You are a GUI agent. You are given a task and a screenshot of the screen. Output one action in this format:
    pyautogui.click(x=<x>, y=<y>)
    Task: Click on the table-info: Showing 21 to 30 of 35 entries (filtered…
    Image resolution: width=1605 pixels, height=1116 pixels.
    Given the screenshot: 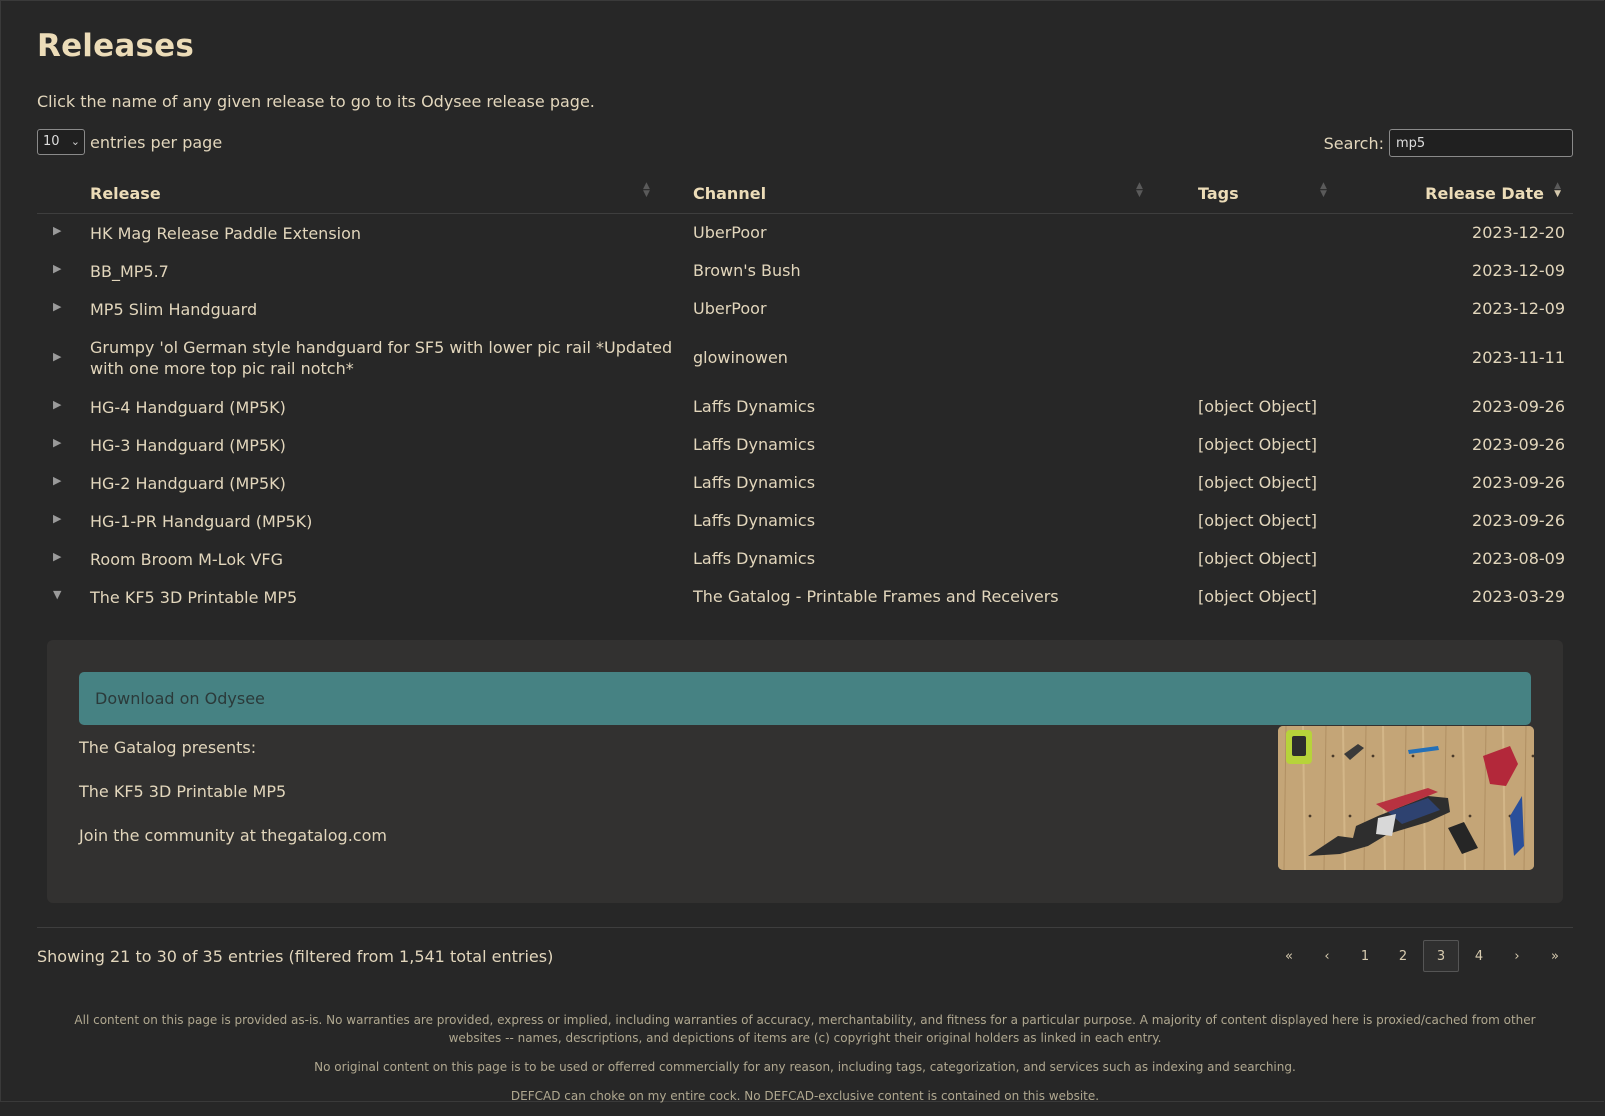 What is the action you would take?
    pyautogui.click(x=295, y=956)
    